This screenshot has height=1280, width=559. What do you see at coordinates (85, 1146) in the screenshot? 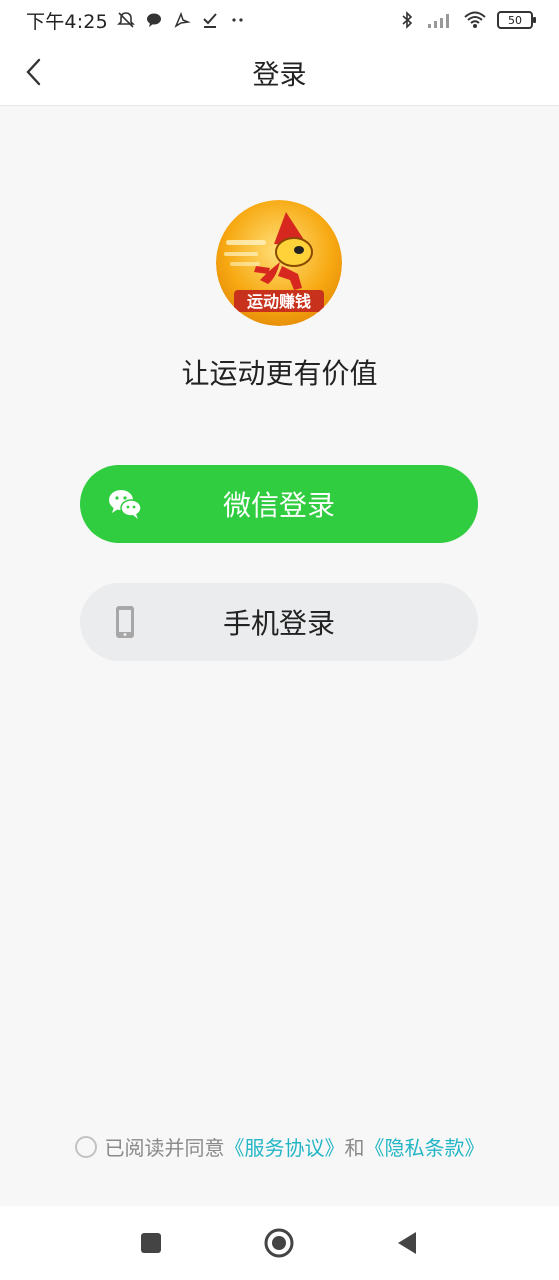
I see `agreement-checkbox` at bounding box center [85, 1146].